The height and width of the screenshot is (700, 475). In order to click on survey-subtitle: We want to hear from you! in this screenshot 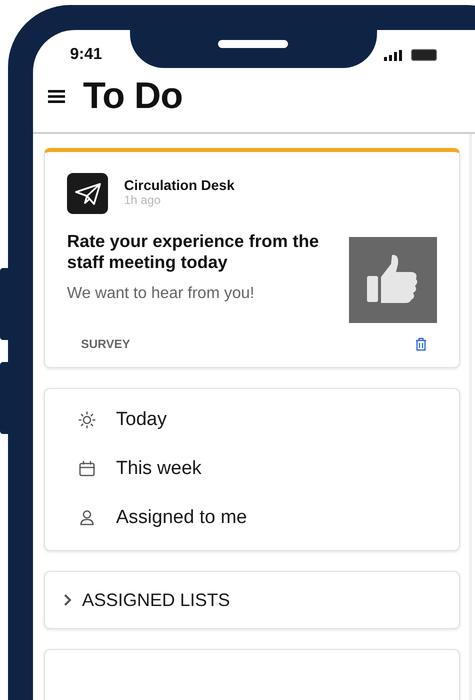, I will do `click(161, 294)`.